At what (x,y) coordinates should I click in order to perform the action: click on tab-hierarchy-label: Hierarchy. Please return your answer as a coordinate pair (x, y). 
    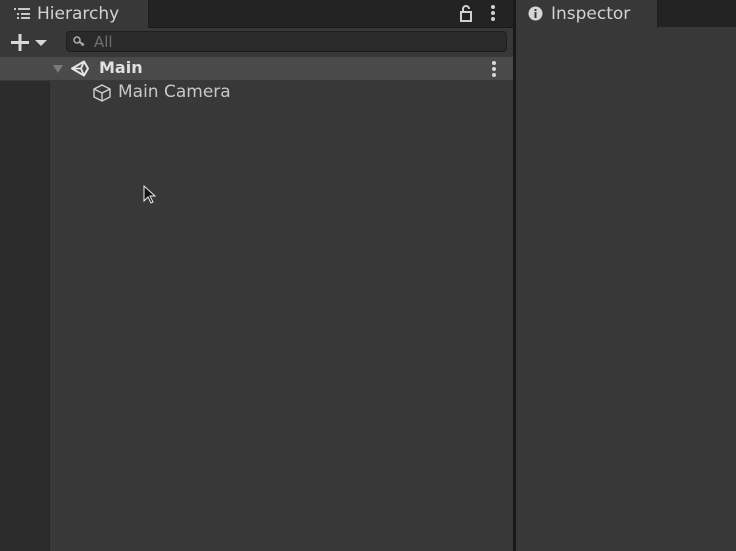
    Looking at the image, I should click on (78, 14).